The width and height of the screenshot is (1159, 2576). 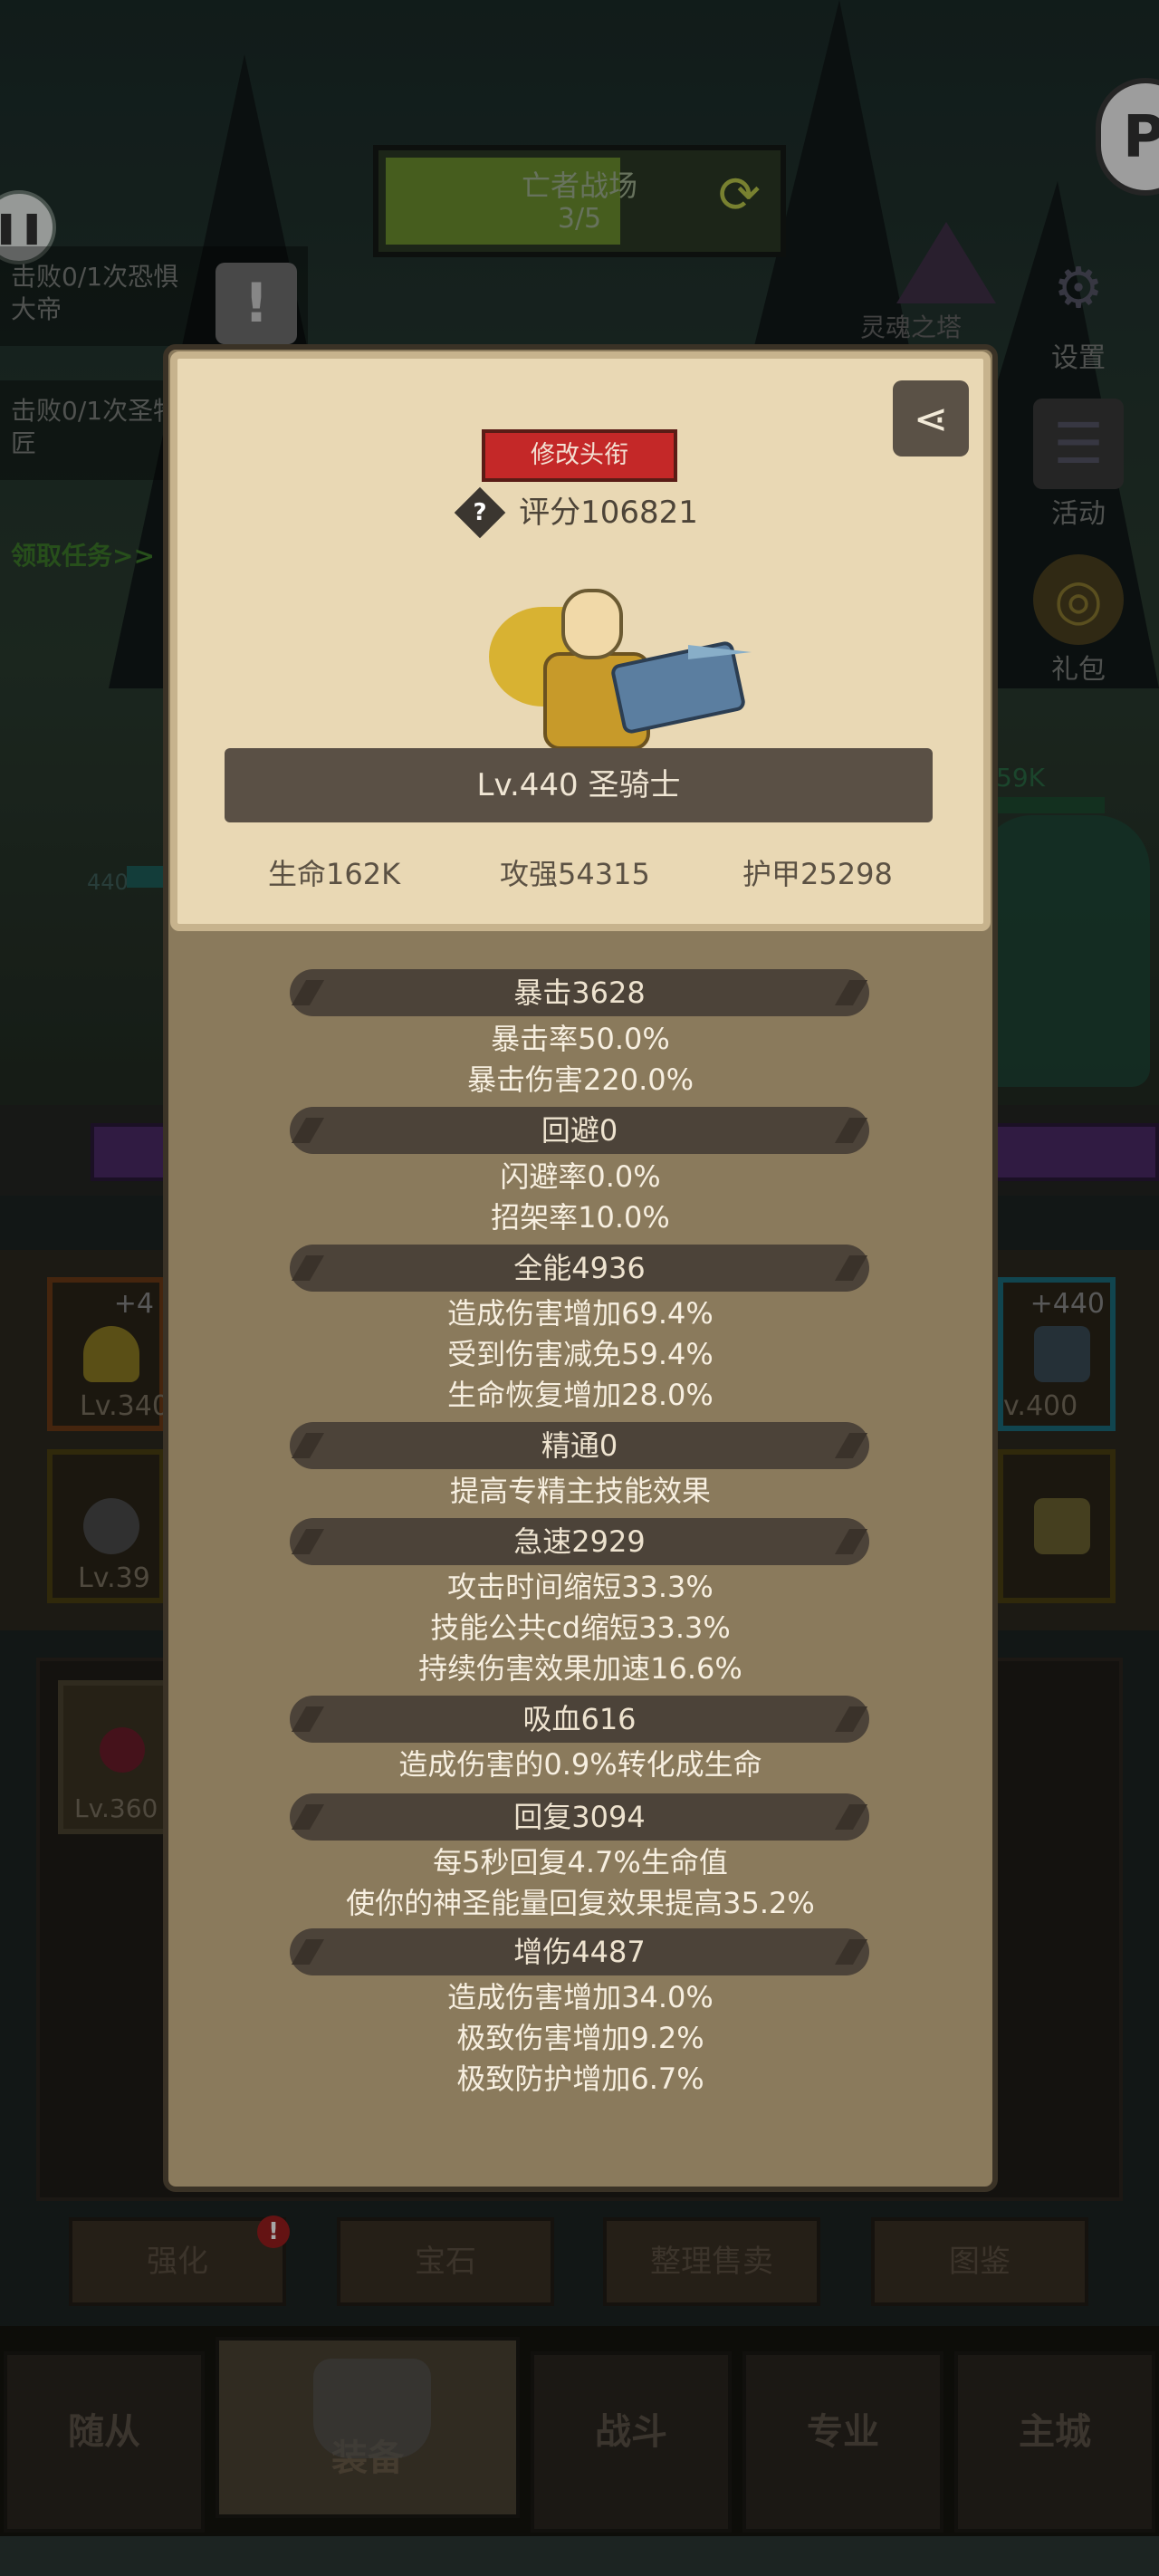 I want to click on hero-name-bar: Lv.440 圣骑士, so click(x=579, y=785).